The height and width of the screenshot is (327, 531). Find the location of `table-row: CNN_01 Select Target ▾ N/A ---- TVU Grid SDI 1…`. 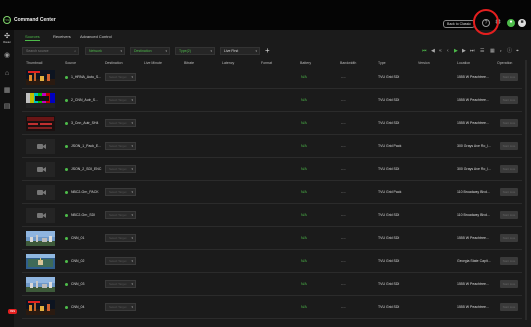

table-row: CNN_01 Select Target ▾ N/A ---- TVU Grid SDI 1… is located at coordinates (272, 239).